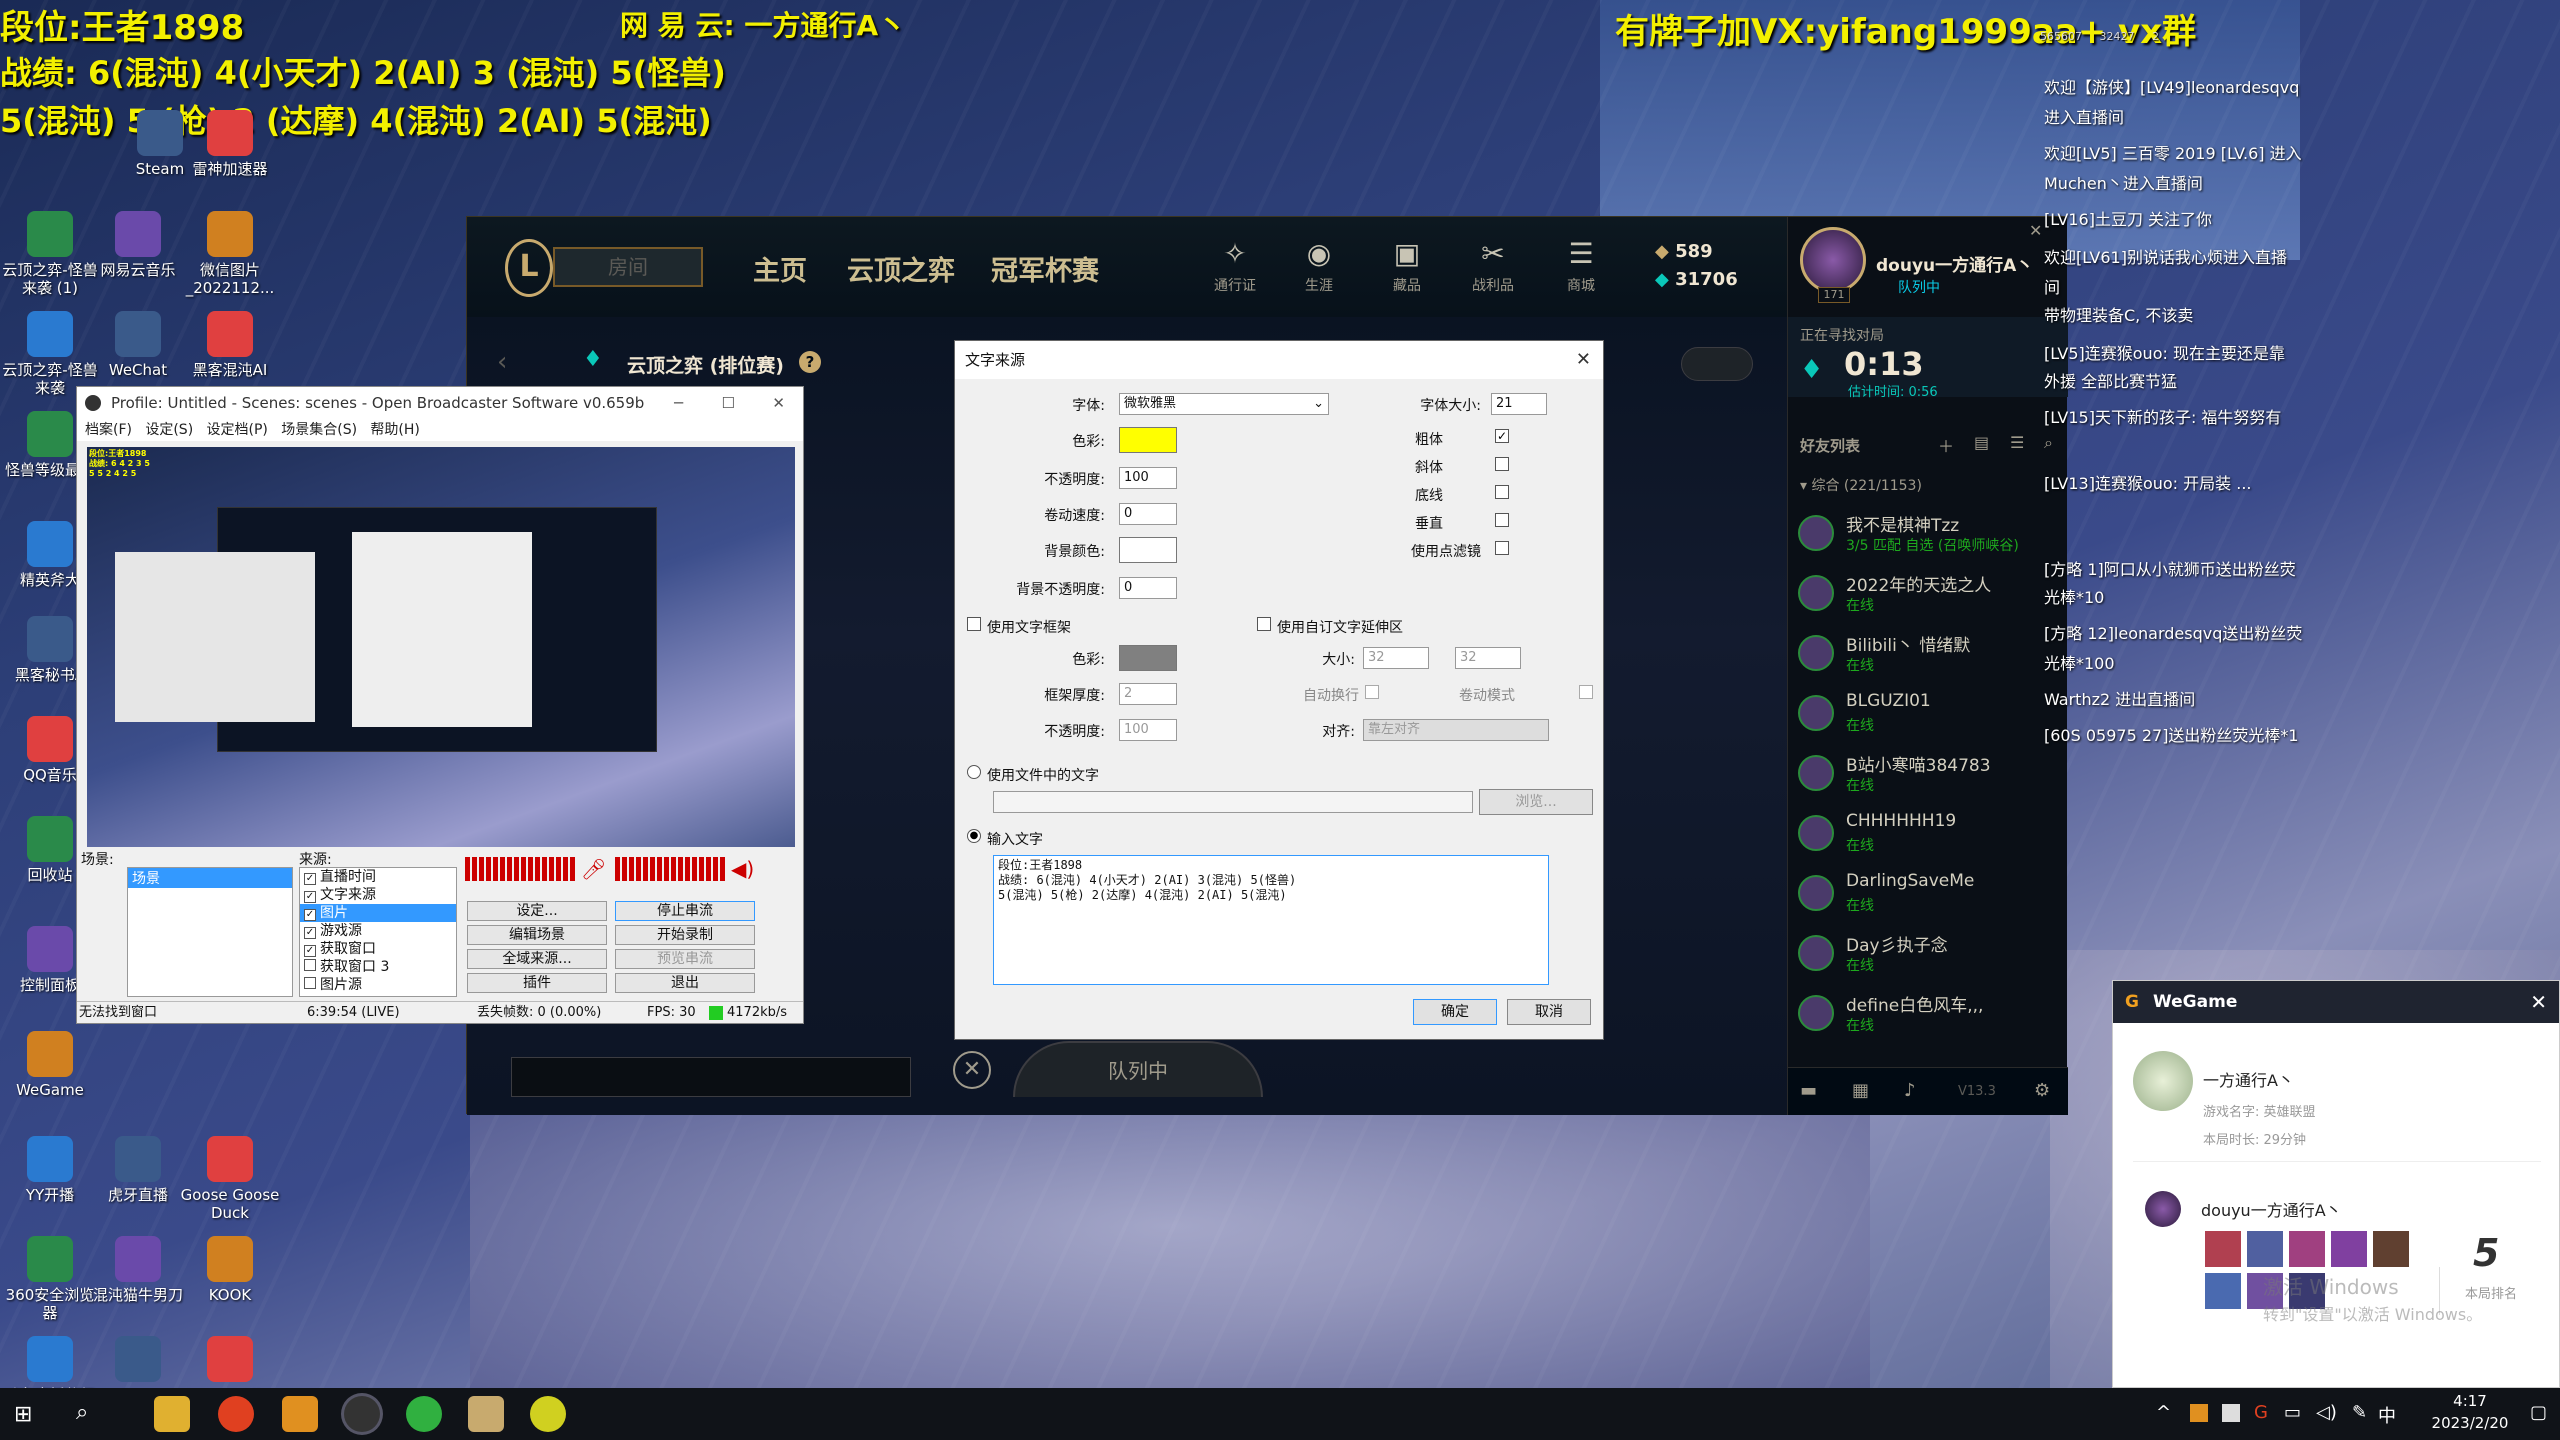 The height and width of the screenshot is (1440, 2560). What do you see at coordinates (502, 362) in the screenshot?
I see `back-arrow-icon: ‹` at bounding box center [502, 362].